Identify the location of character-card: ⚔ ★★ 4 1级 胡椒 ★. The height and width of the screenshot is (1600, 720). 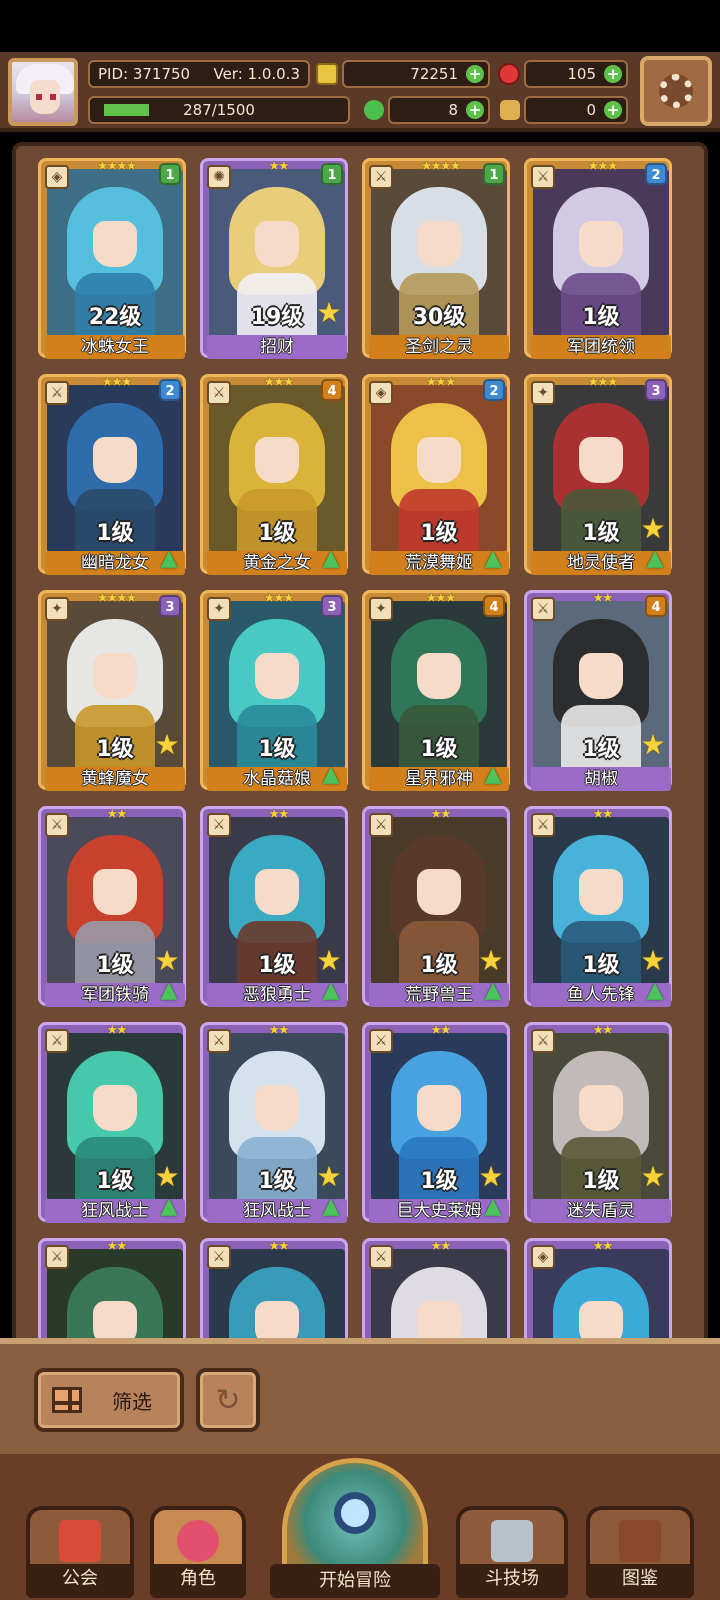
(598, 690).